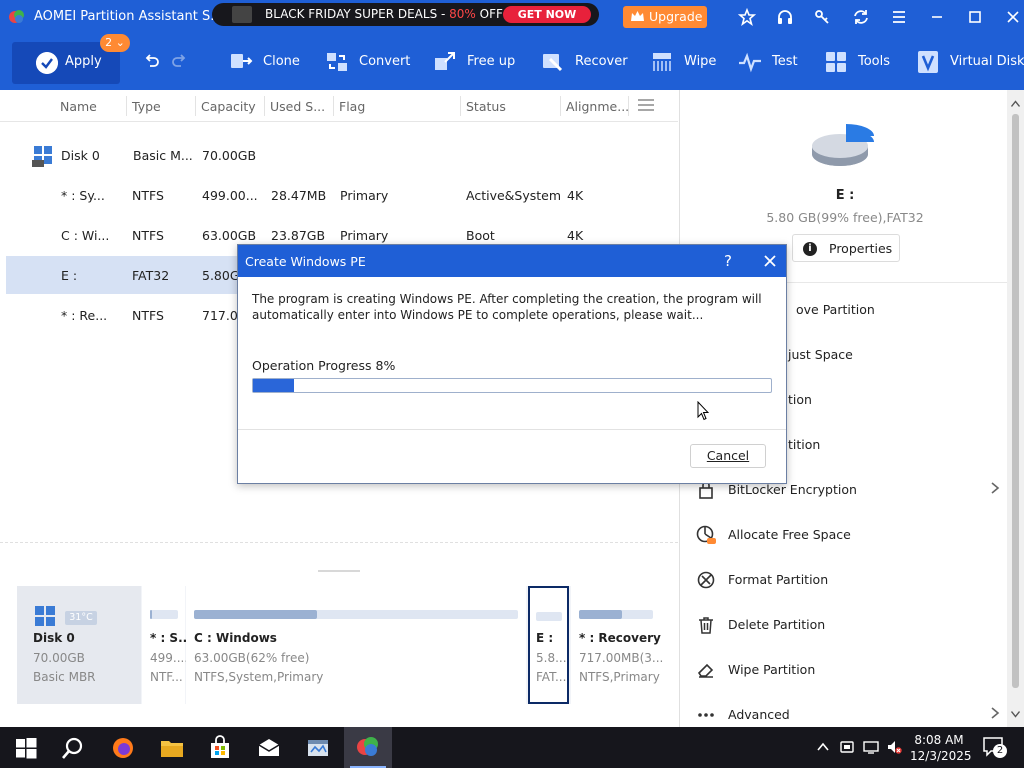  I want to click on virtual-disk-icon, so click(928, 62).